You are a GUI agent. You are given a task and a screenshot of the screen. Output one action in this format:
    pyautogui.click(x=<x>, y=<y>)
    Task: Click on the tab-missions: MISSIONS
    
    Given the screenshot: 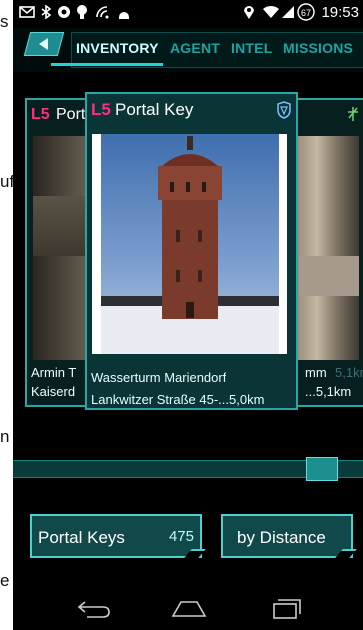 What is the action you would take?
    pyautogui.click(x=318, y=48)
    